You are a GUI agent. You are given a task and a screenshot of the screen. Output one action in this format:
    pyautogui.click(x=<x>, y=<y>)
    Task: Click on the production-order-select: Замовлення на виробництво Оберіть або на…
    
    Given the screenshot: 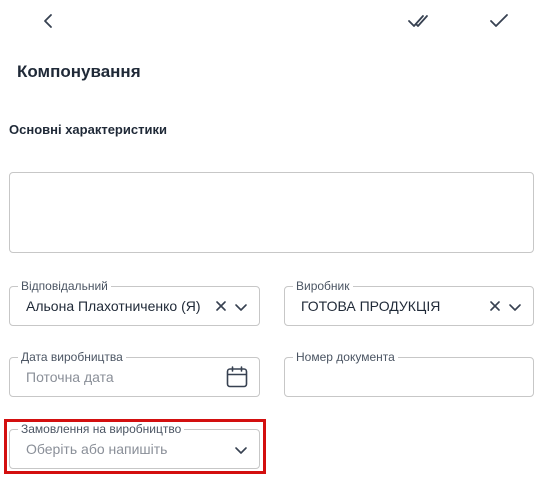 What is the action you would take?
    pyautogui.click(x=134, y=445)
    